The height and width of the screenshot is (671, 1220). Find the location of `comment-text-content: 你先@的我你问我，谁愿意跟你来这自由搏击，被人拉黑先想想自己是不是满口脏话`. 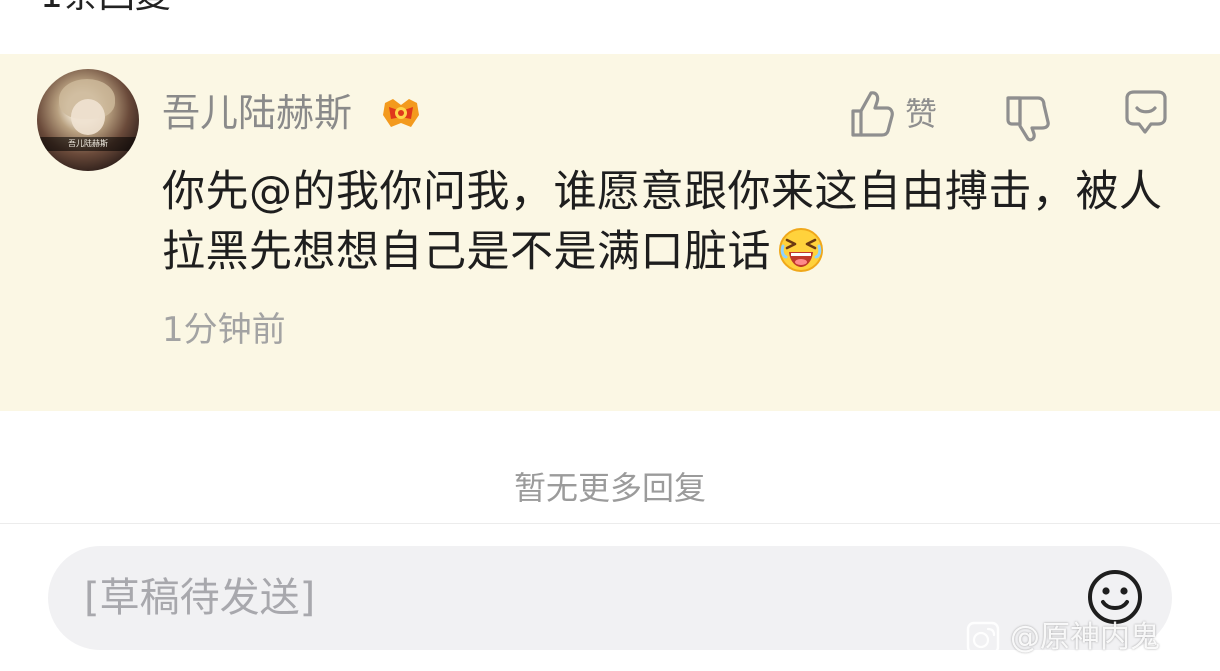

comment-text-content: 你先@的我你问我，谁愿意跟你来这自由搏击，被人拉黑先想想自己是不是满口脏话 is located at coordinates (662, 222).